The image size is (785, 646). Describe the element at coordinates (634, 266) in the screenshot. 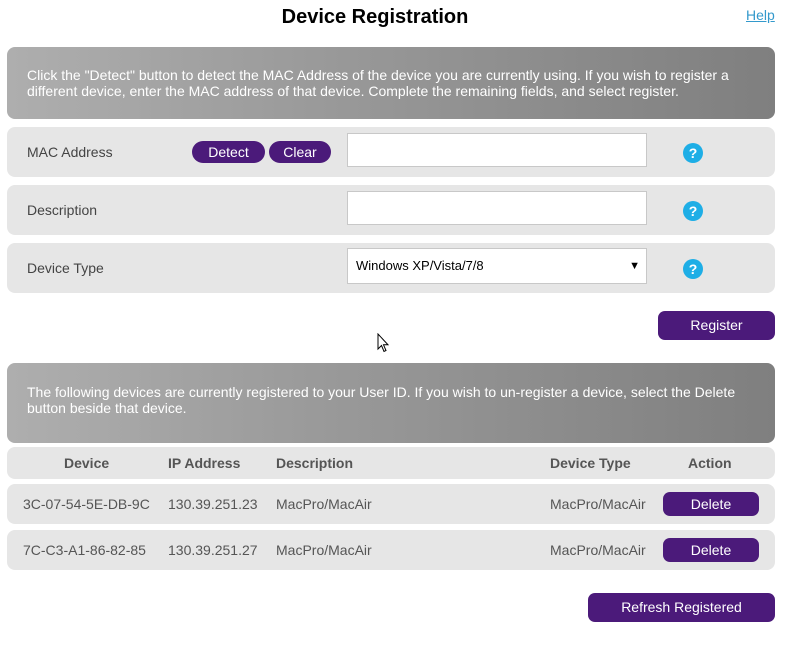

I see `caret-down-icon: ▼` at that location.